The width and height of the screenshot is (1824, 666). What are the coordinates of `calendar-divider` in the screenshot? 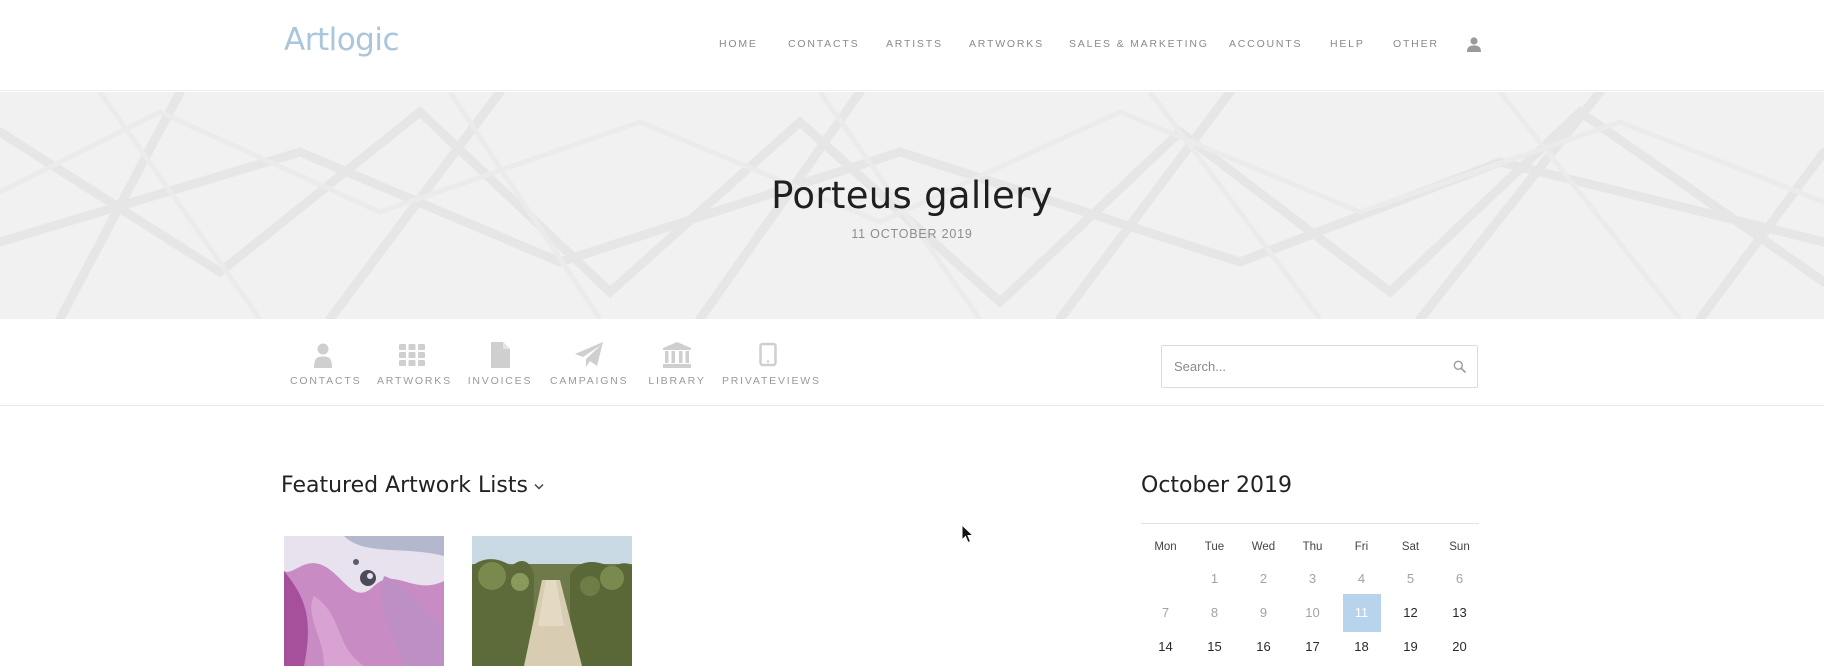 It's located at (1310, 523).